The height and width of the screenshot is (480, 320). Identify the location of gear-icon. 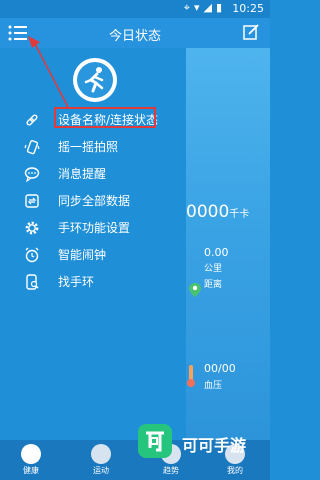
(32, 228).